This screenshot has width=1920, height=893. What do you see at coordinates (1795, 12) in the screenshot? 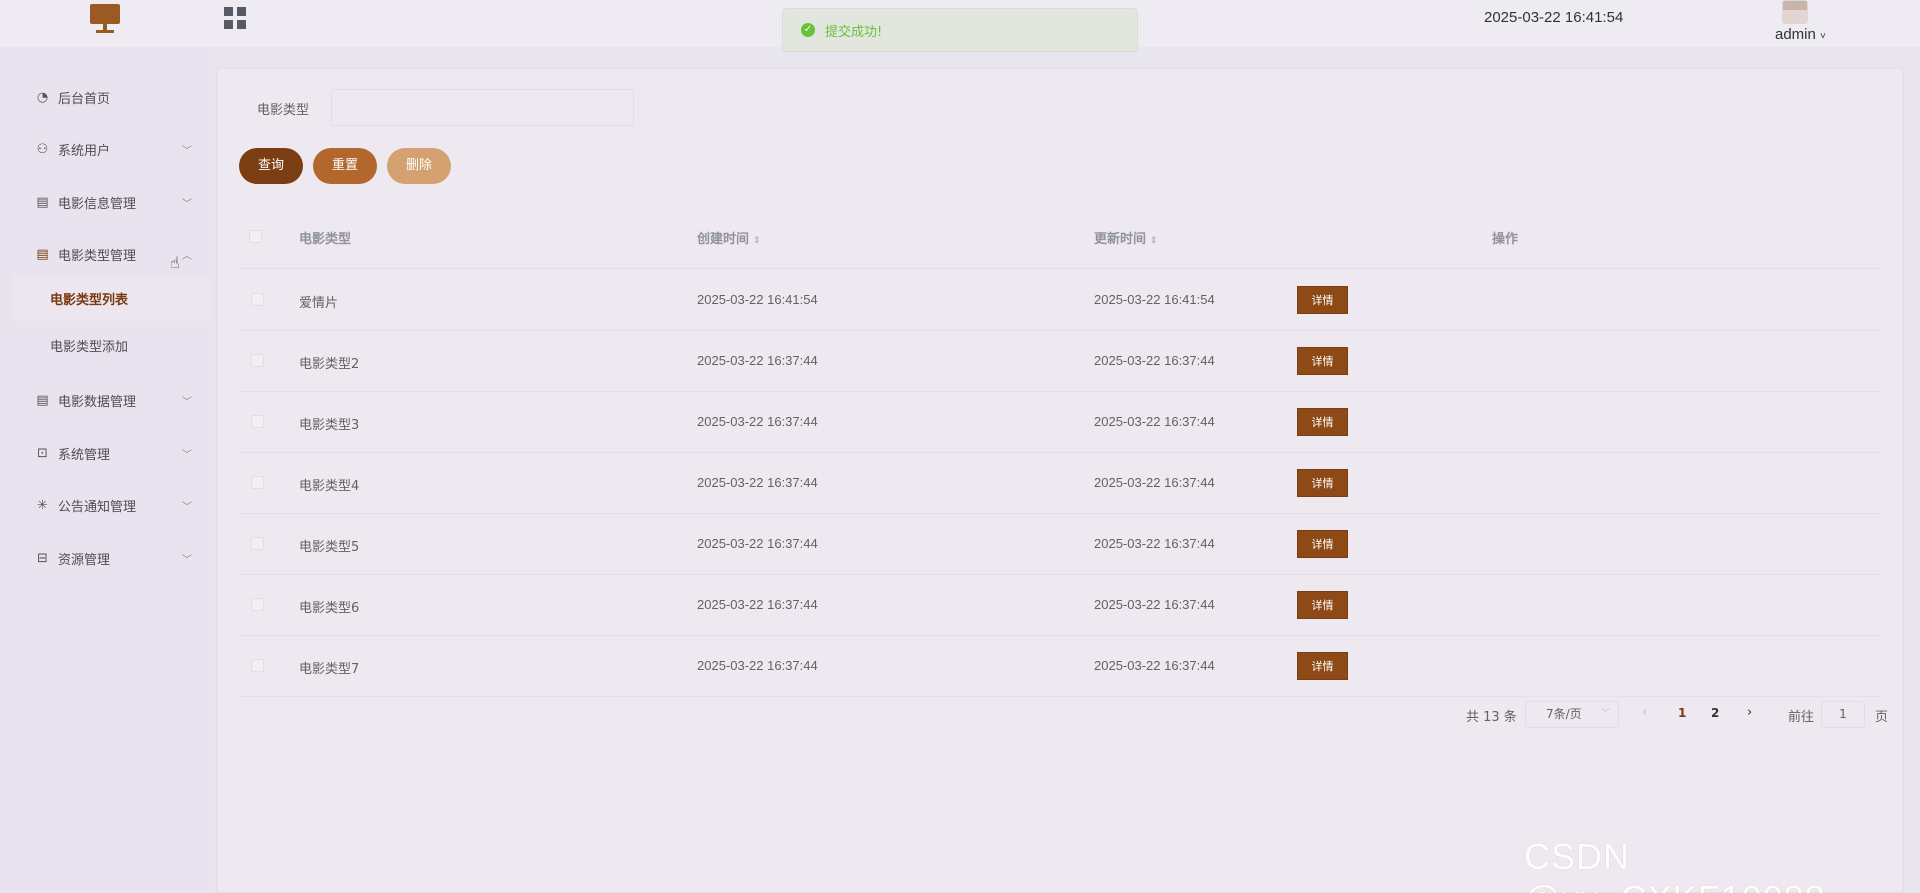
I see `avatar` at bounding box center [1795, 12].